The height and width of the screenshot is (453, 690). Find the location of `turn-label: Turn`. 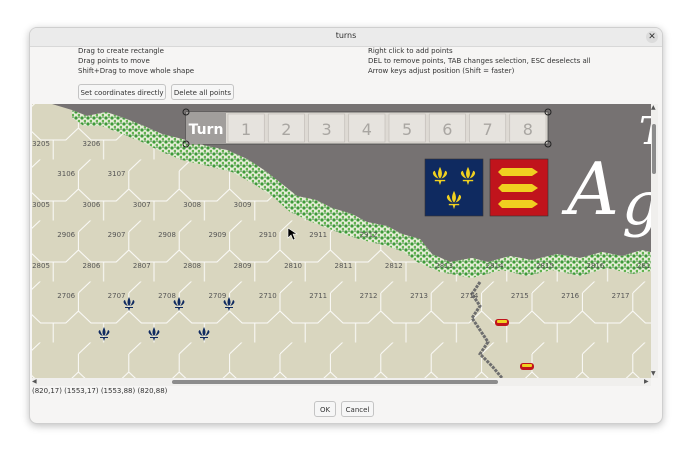

turn-label: Turn is located at coordinates (206, 130).